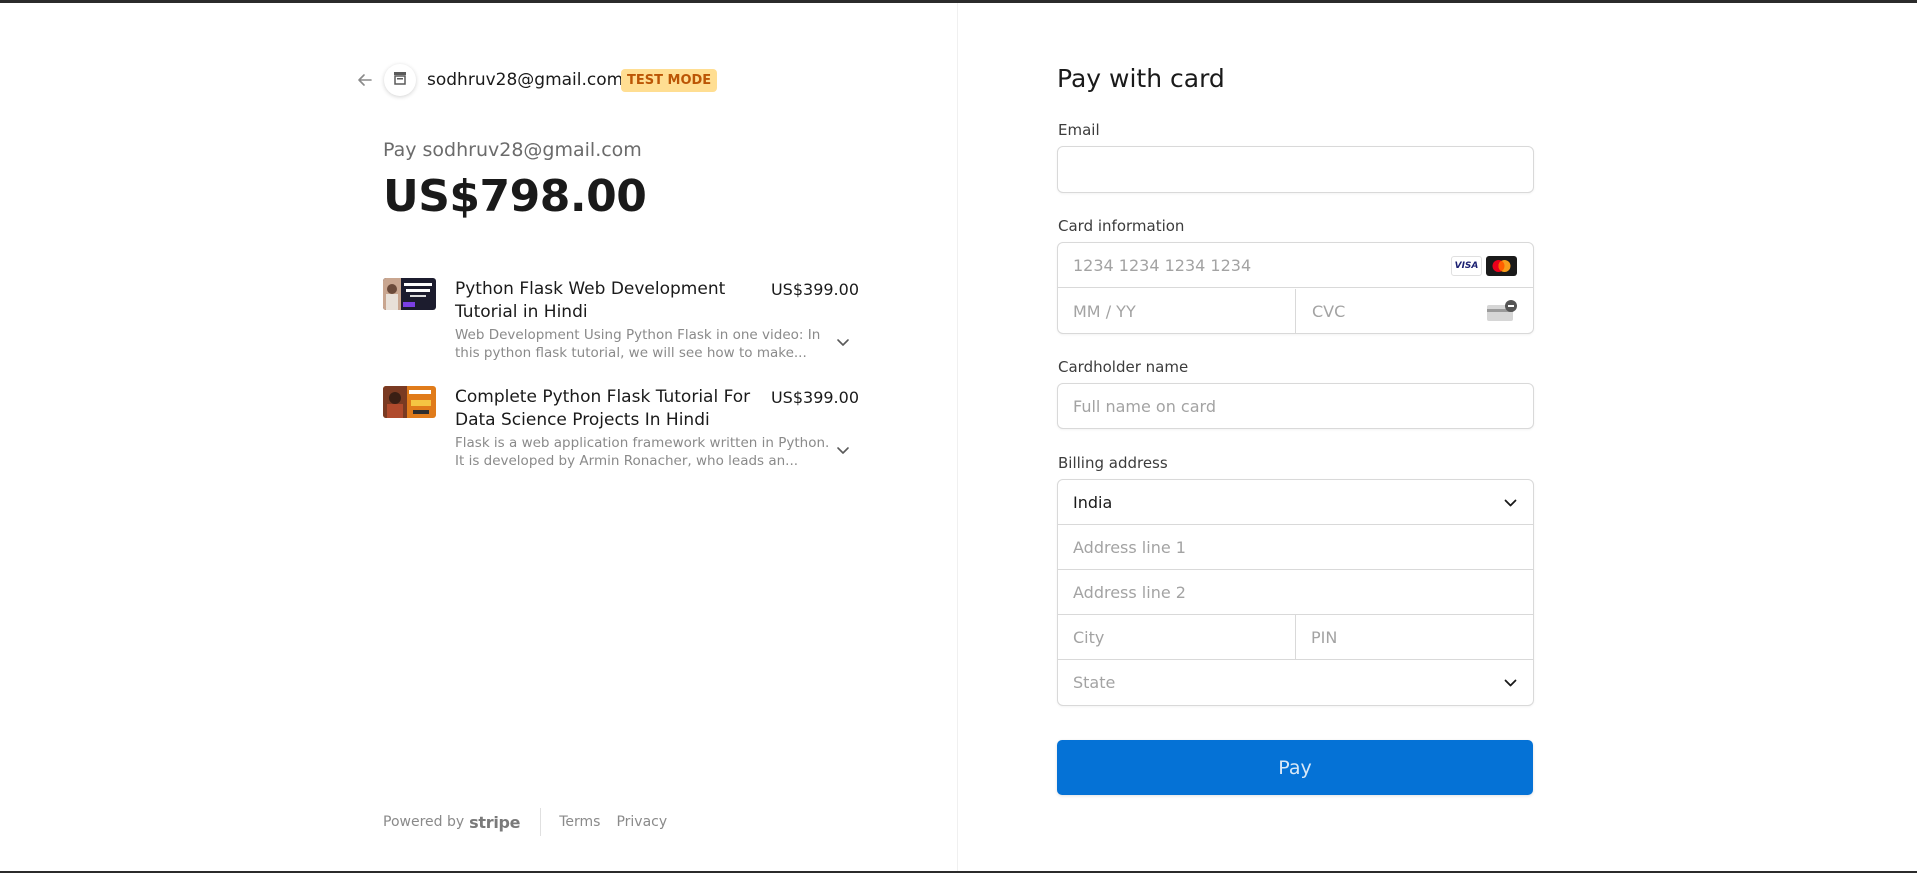  I want to click on billing-address-group: India State, so click(1295, 592).